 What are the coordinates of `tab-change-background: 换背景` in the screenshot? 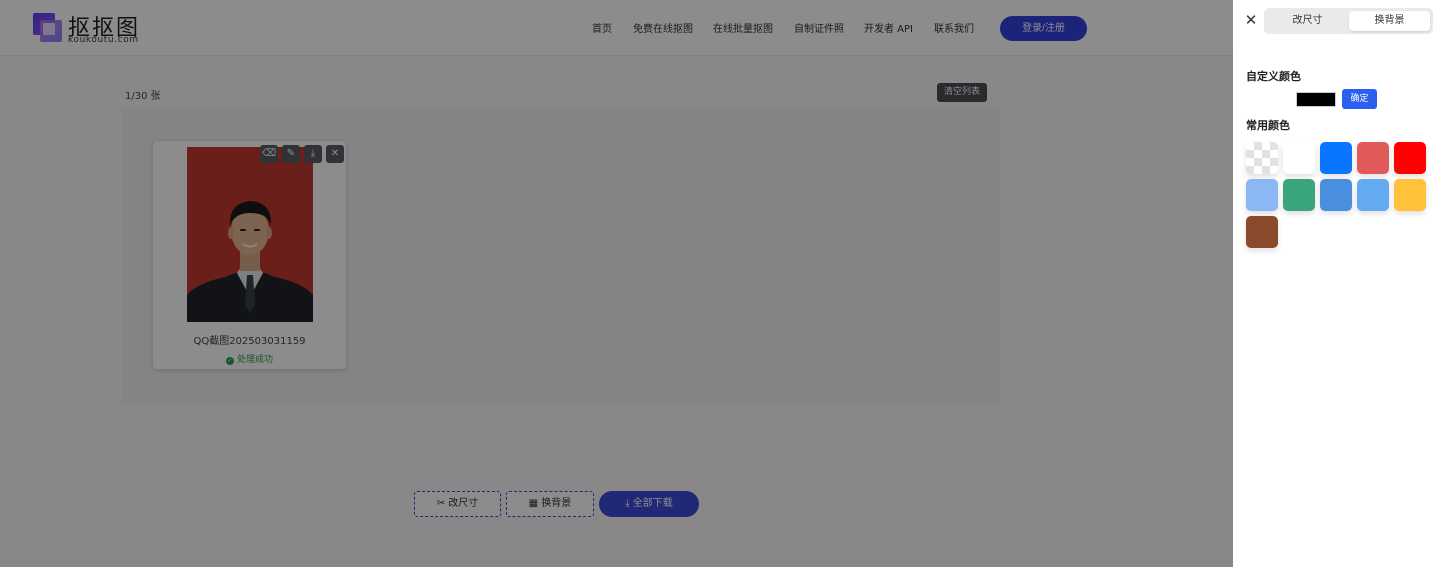 It's located at (1389, 21).